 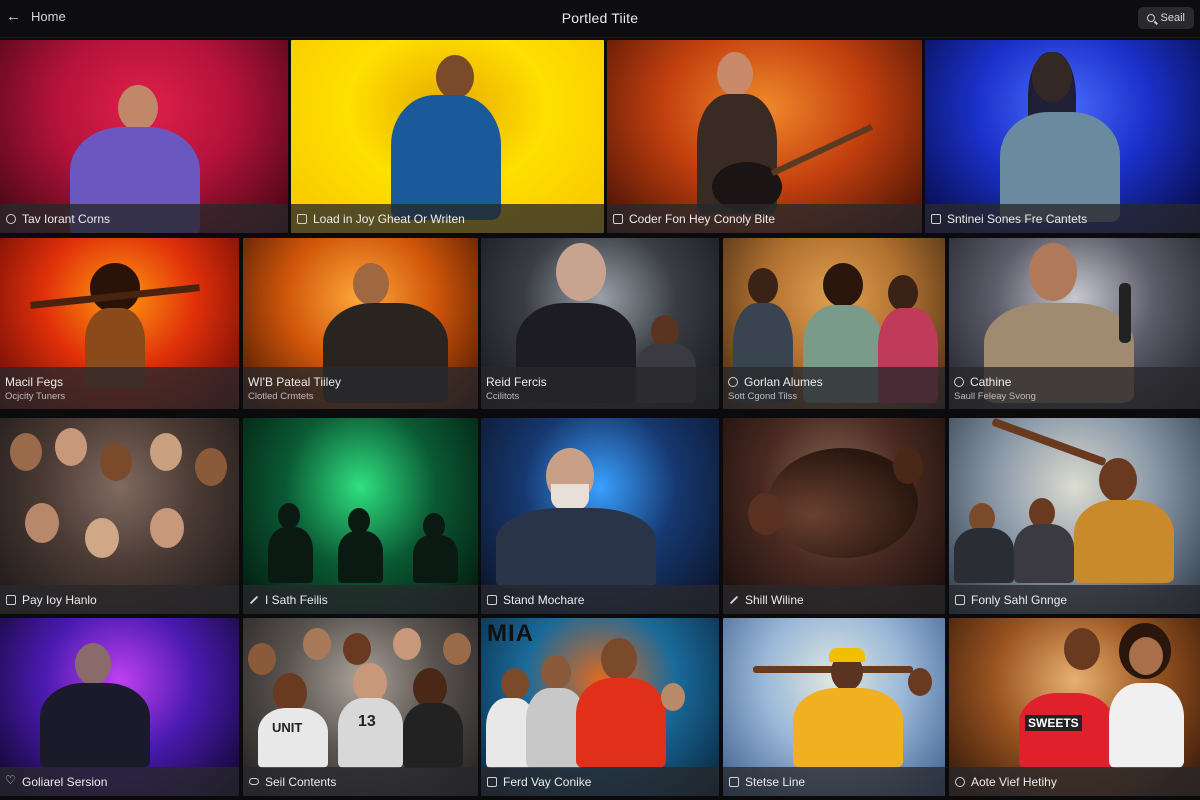 I want to click on tile-caption: Seil Contents, so click(x=360, y=781).